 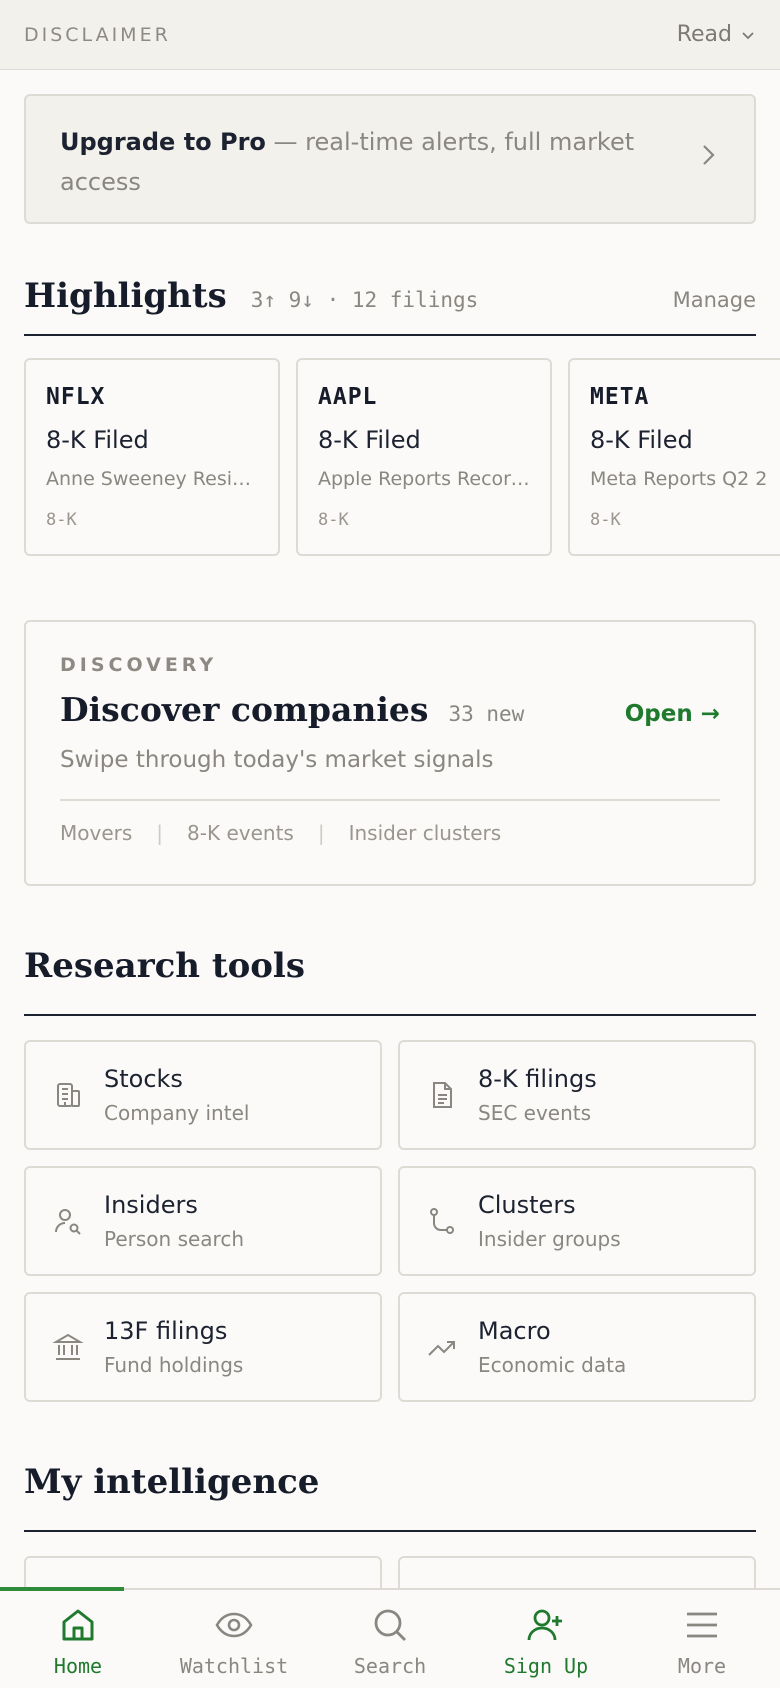 I want to click on read-label: Read, so click(x=704, y=34).